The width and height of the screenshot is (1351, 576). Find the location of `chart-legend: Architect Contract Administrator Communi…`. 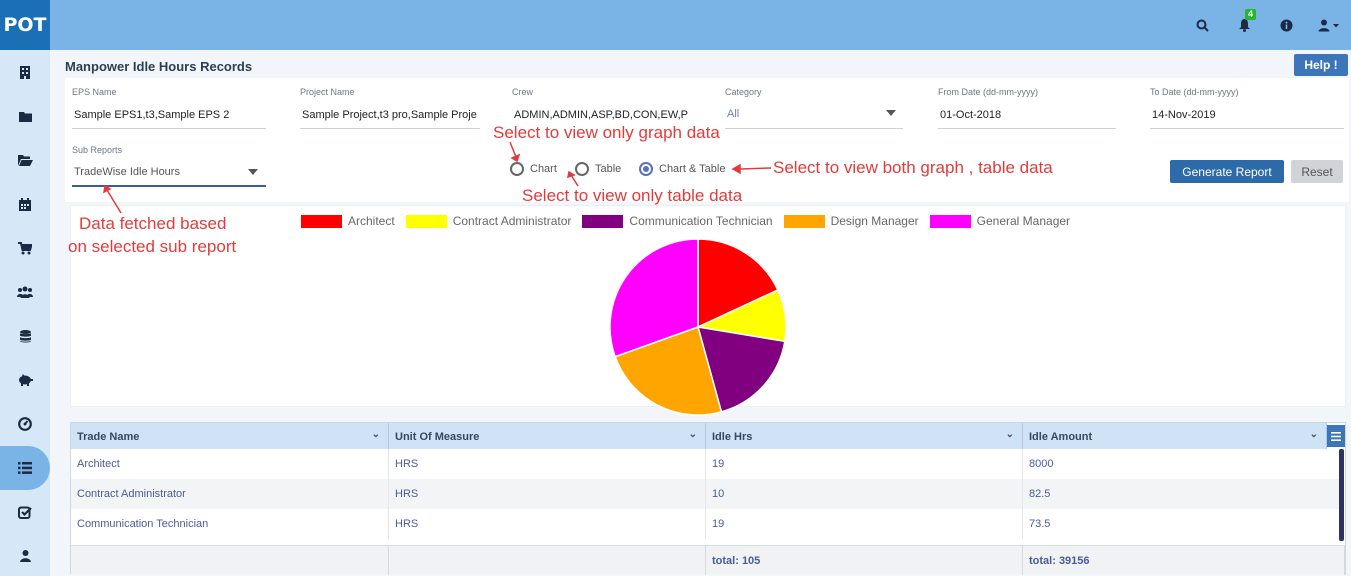

chart-legend: Architect Contract Administrator Communi… is located at coordinates (691, 221).